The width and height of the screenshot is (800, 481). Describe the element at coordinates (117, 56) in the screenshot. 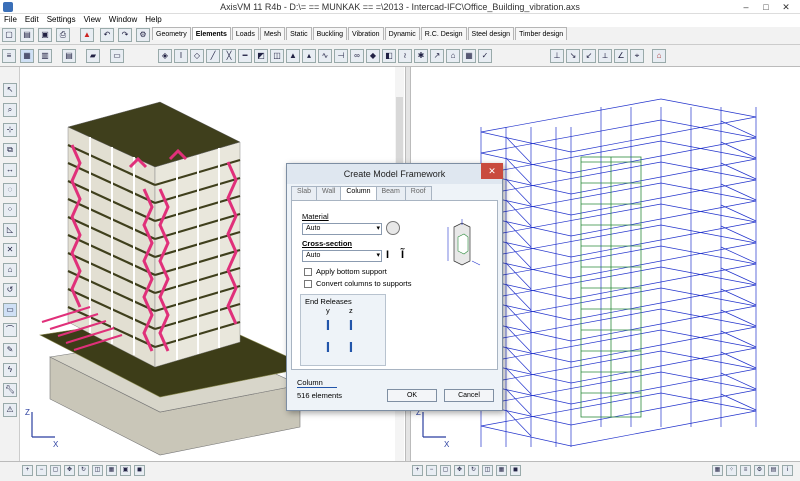

I see `gallery-icon: ▭` at that location.